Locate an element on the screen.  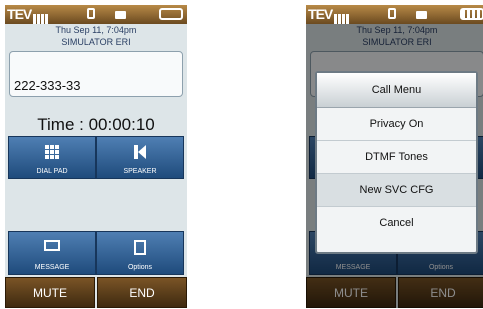
dialpad-label: DIAL PAD is located at coordinates (52, 171).